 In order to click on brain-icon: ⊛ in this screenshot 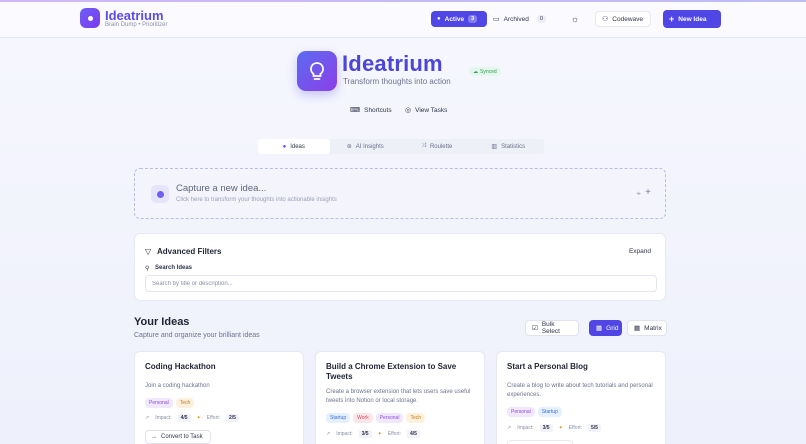, I will do `click(349, 147)`.